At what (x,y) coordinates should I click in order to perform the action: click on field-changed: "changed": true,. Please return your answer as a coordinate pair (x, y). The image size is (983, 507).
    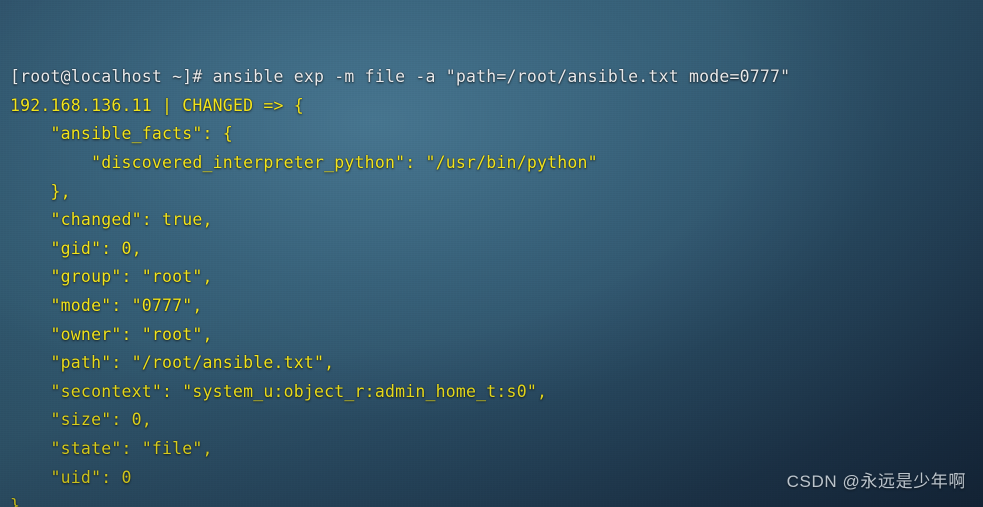
    Looking at the image, I should click on (496, 220).